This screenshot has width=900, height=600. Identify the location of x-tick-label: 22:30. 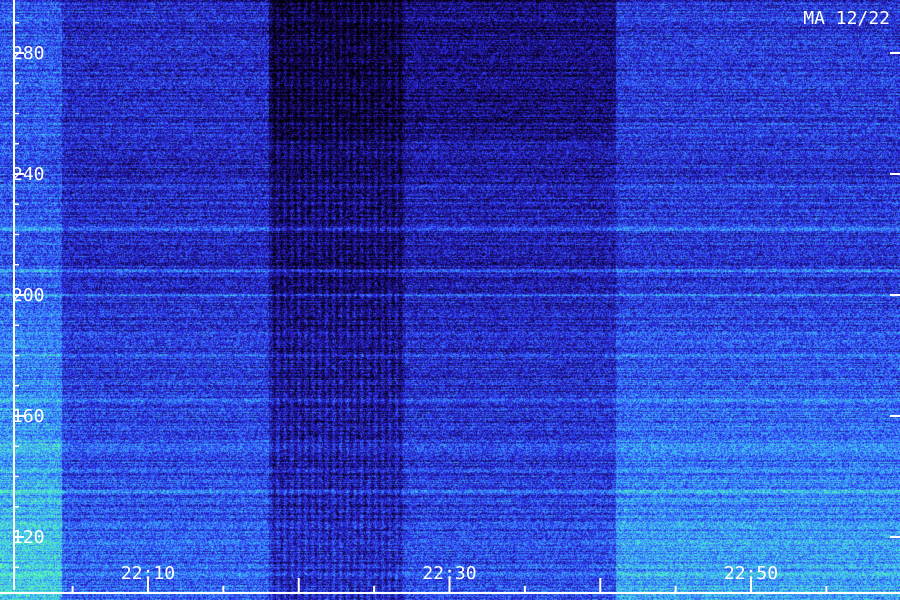
(449, 573).